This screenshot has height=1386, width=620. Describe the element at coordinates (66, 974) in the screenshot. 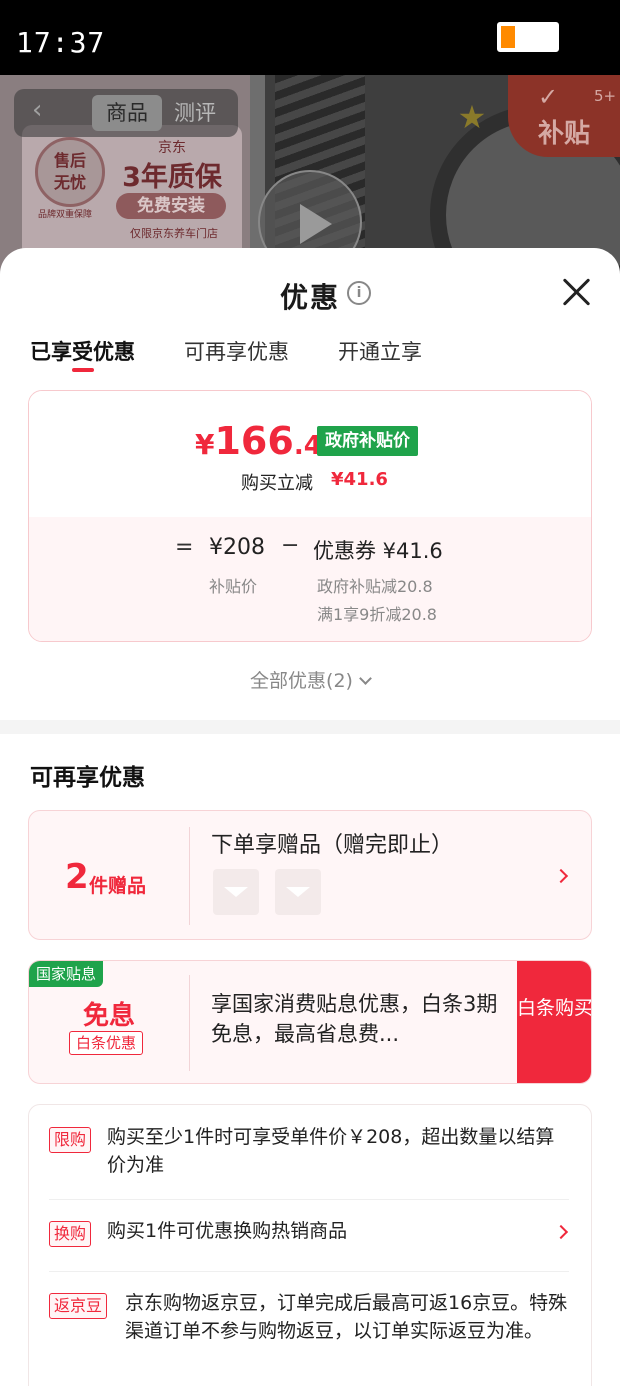

I see `national-subsidy-tag: 国家贴息` at that location.